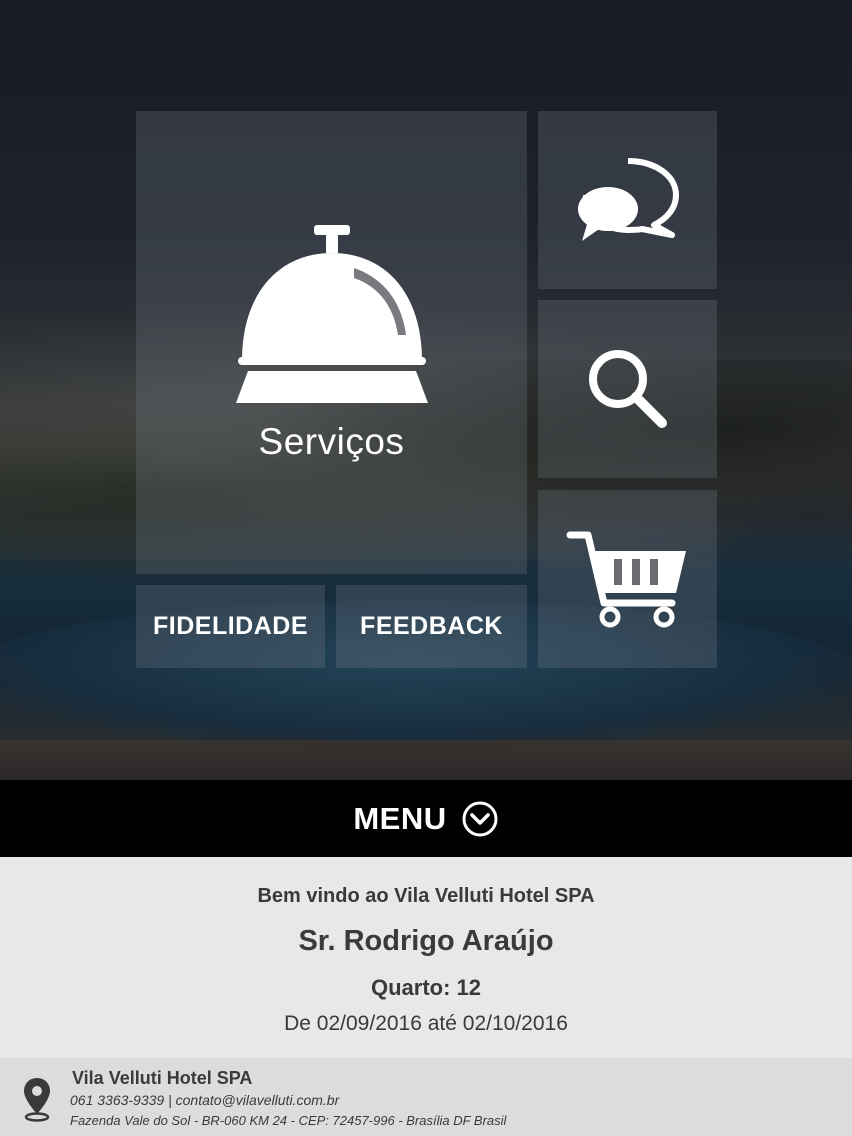  What do you see at coordinates (331, 441) in the screenshot?
I see `services-label: Serviços` at bounding box center [331, 441].